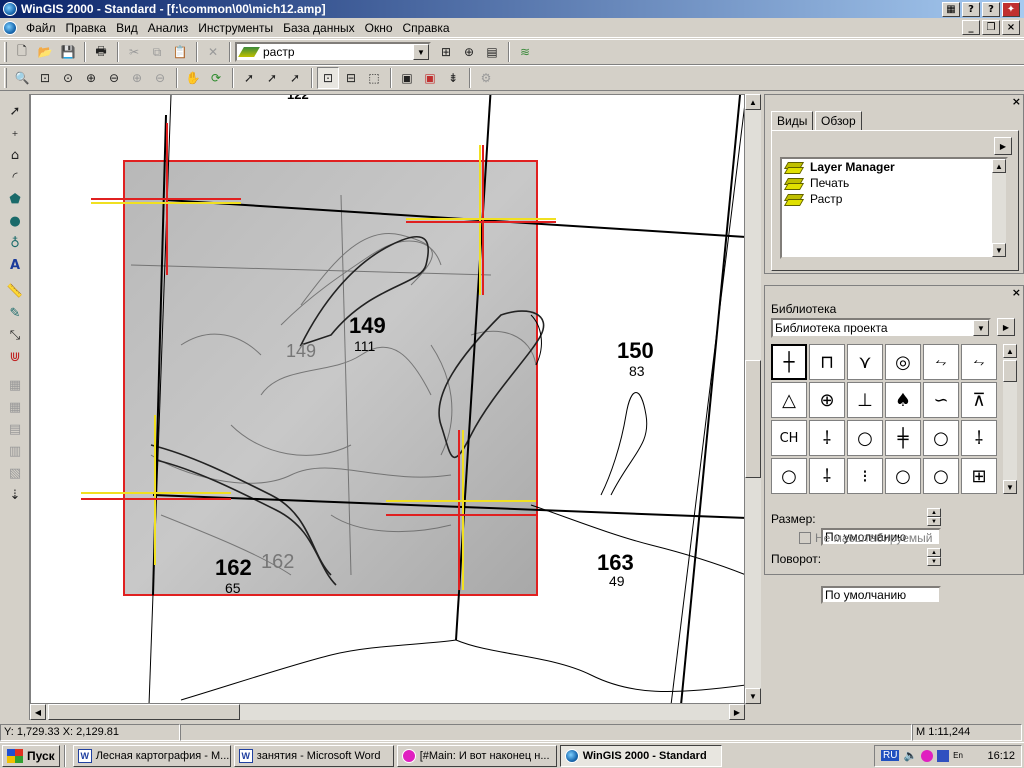 This screenshot has width=1024, height=768. What do you see at coordinates (979, 476) in the screenshot?
I see `symbol-brick-icon: ⊞` at bounding box center [979, 476].